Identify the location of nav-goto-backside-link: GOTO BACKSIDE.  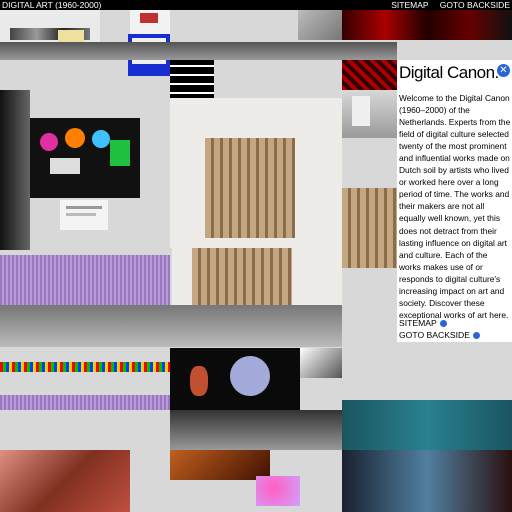
(475, 5).